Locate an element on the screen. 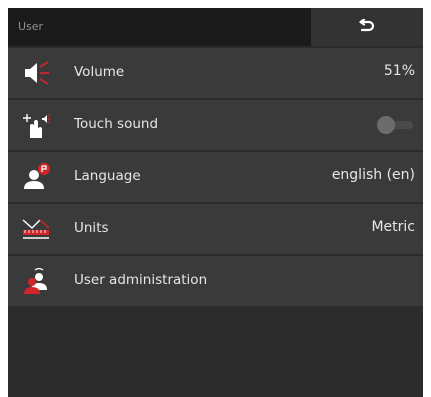 Image resolution: width=431 pixels, height=397 pixels. language-value: english (en) is located at coordinates (373, 175).